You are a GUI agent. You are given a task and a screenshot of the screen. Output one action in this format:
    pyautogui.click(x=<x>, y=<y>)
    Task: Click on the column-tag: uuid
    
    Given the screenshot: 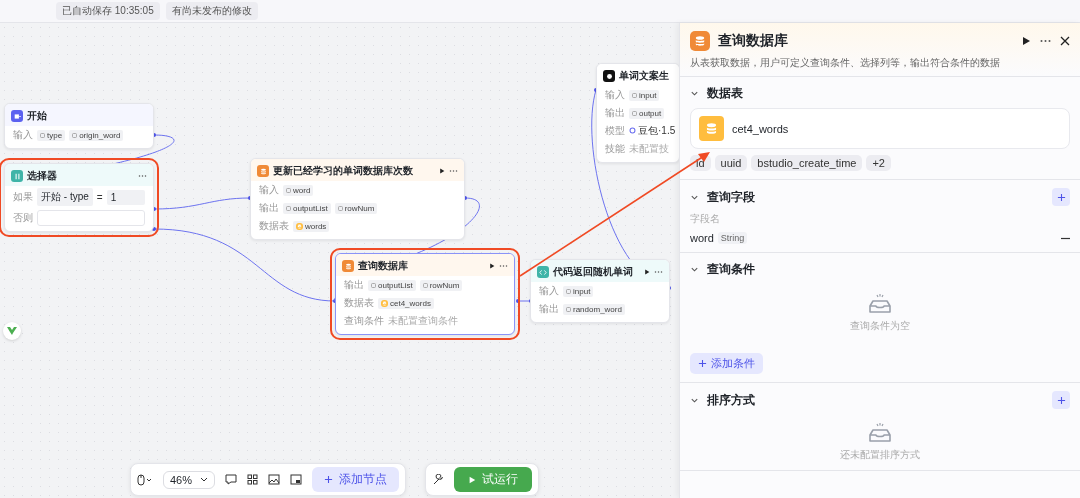 What is the action you would take?
    pyautogui.click(x=731, y=163)
    